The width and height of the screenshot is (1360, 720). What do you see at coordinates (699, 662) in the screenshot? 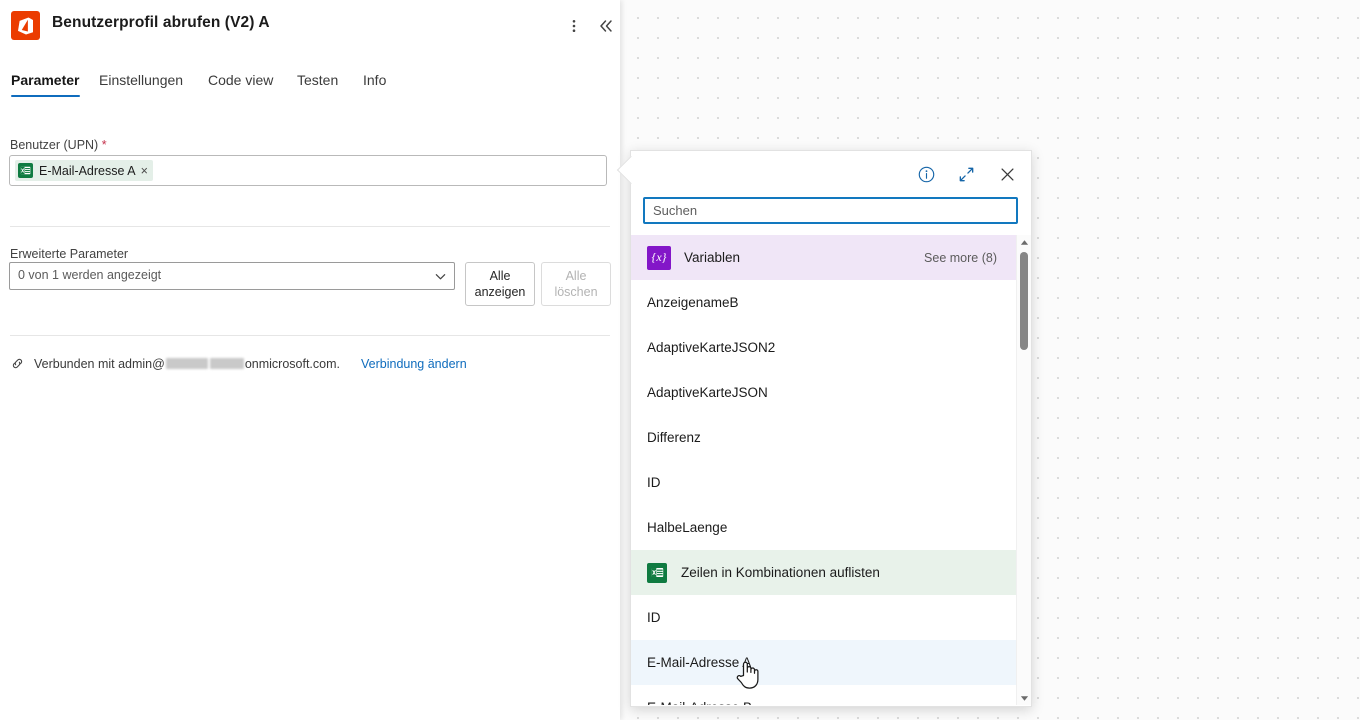
I see `list-item-label: E-Mail-Adresse A` at bounding box center [699, 662].